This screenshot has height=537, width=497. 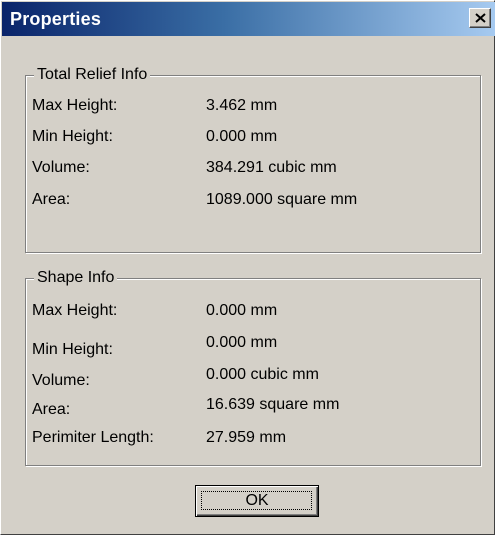 I want to click on ok-button-label: OK, so click(x=257, y=500).